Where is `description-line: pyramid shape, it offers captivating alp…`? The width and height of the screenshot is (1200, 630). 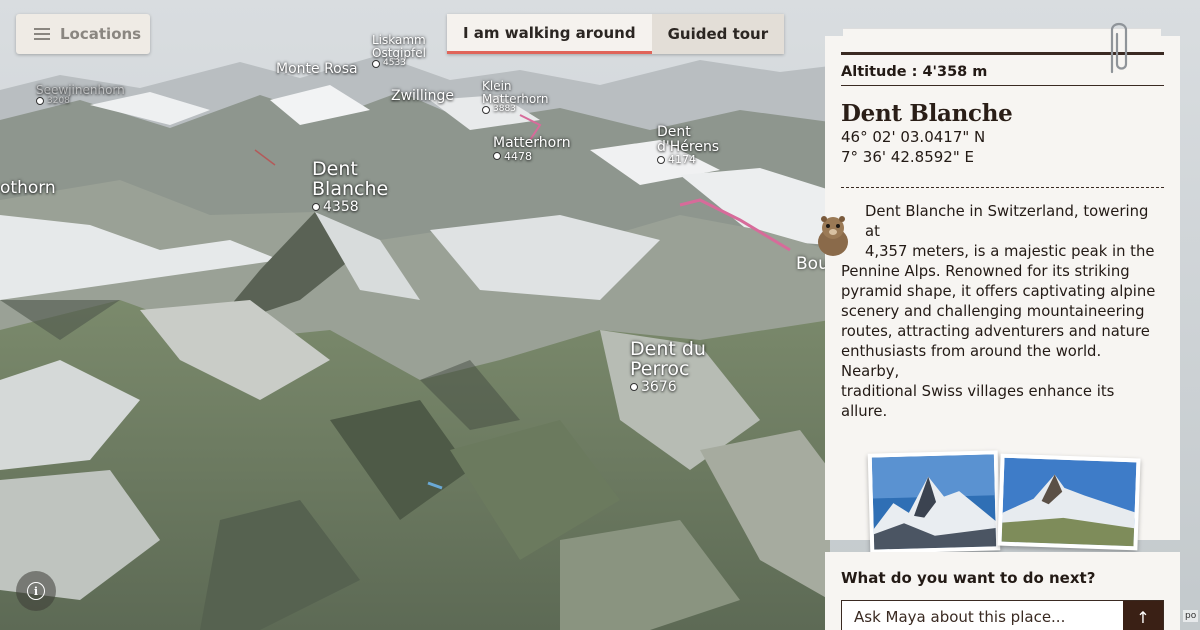
description-line: pyramid shape, it offers captivating alp… is located at coordinates (998, 291).